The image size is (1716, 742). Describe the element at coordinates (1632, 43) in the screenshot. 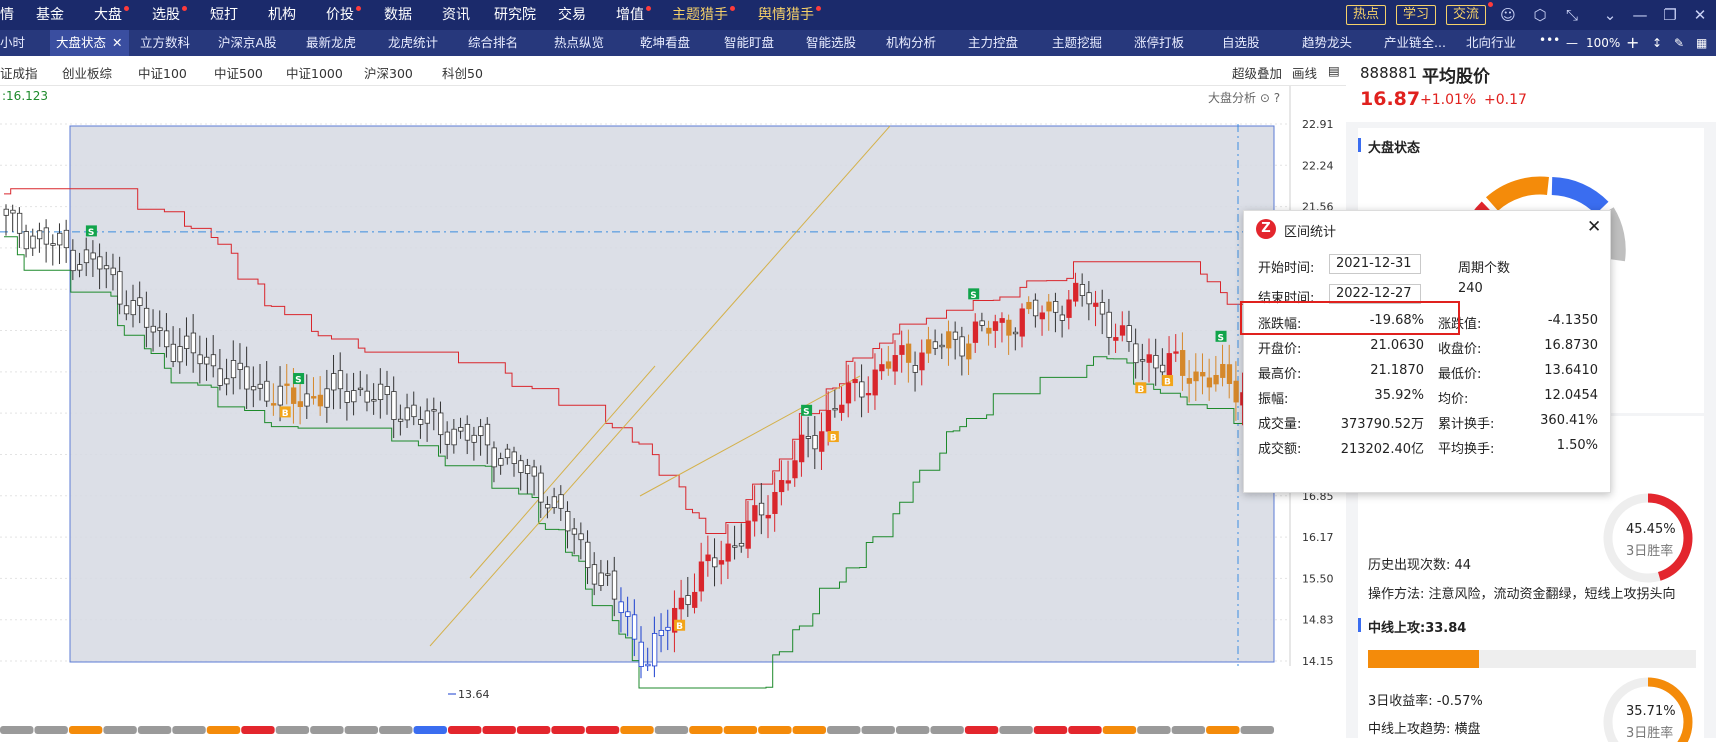

I see `zoom-in-icon: +` at that location.